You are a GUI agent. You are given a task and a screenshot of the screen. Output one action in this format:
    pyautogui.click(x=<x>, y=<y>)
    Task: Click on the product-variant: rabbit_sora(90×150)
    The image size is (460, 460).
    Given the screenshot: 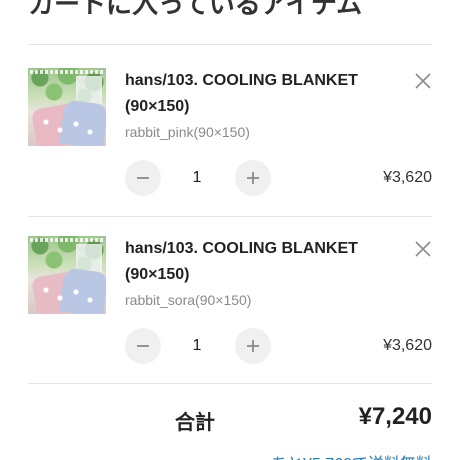 What is the action you would take?
    pyautogui.click(x=188, y=300)
    